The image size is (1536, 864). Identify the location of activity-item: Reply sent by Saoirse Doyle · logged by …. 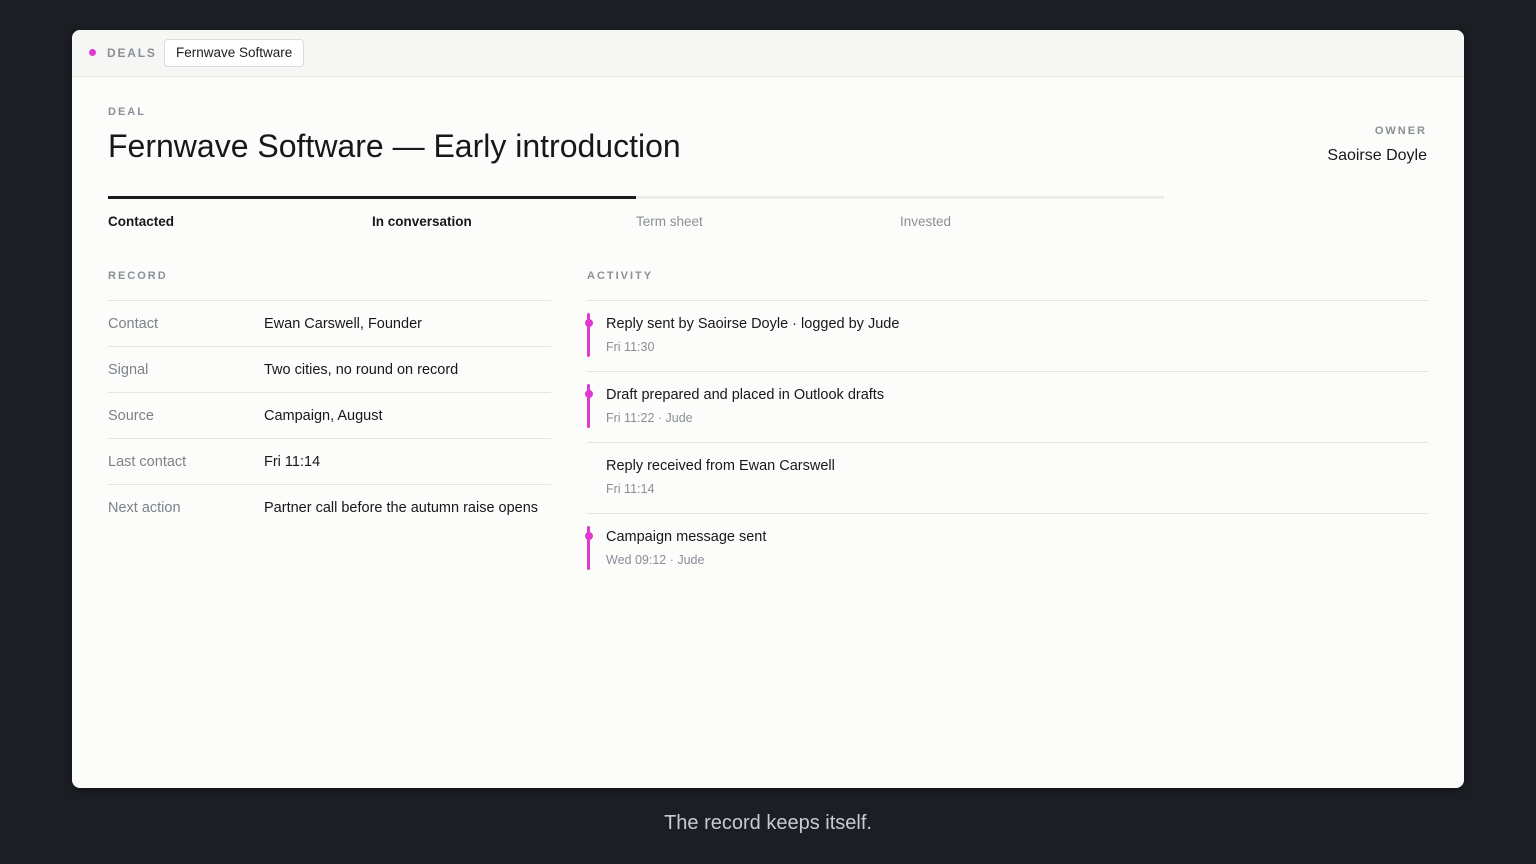
(1006, 335).